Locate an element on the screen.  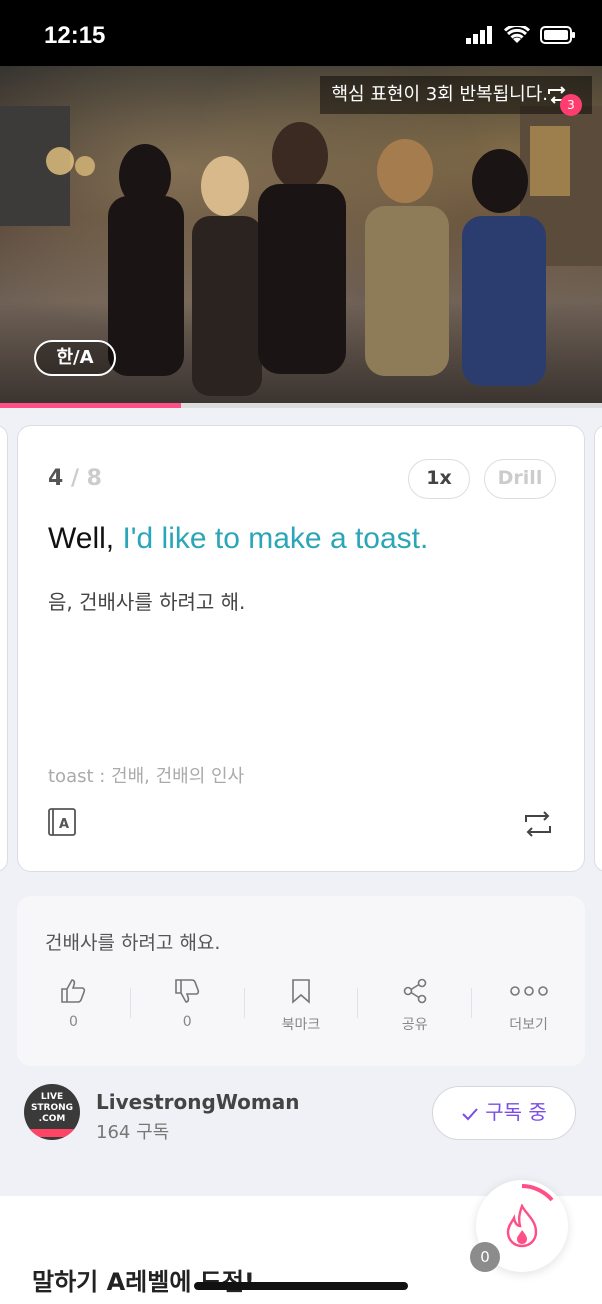
bookmark-icon is located at coordinates (301, 991).